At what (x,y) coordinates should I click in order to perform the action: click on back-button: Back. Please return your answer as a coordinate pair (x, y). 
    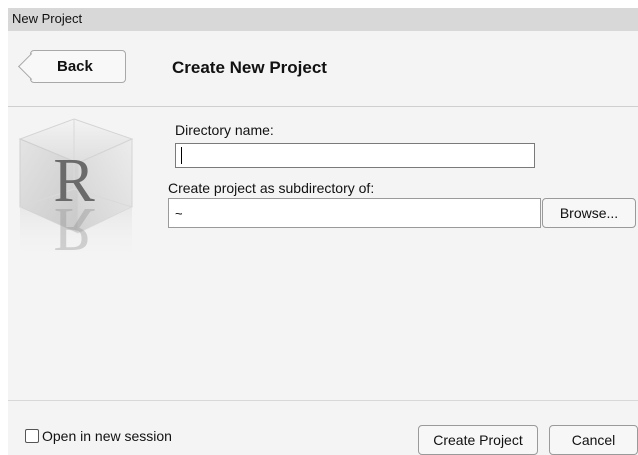
    Looking at the image, I should click on (78, 66).